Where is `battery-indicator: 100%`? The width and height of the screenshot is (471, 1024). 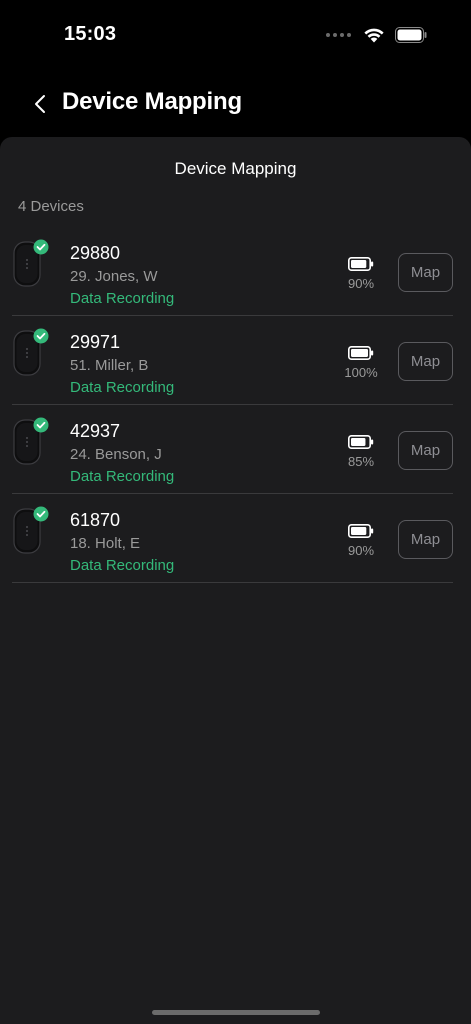 battery-indicator: 100% is located at coordinates (361, 363).